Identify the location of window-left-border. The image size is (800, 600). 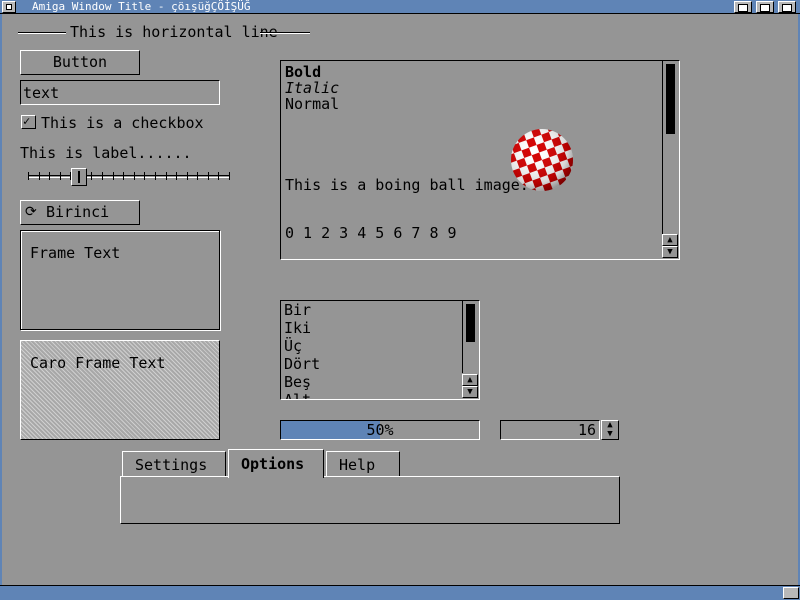
(1, 300).